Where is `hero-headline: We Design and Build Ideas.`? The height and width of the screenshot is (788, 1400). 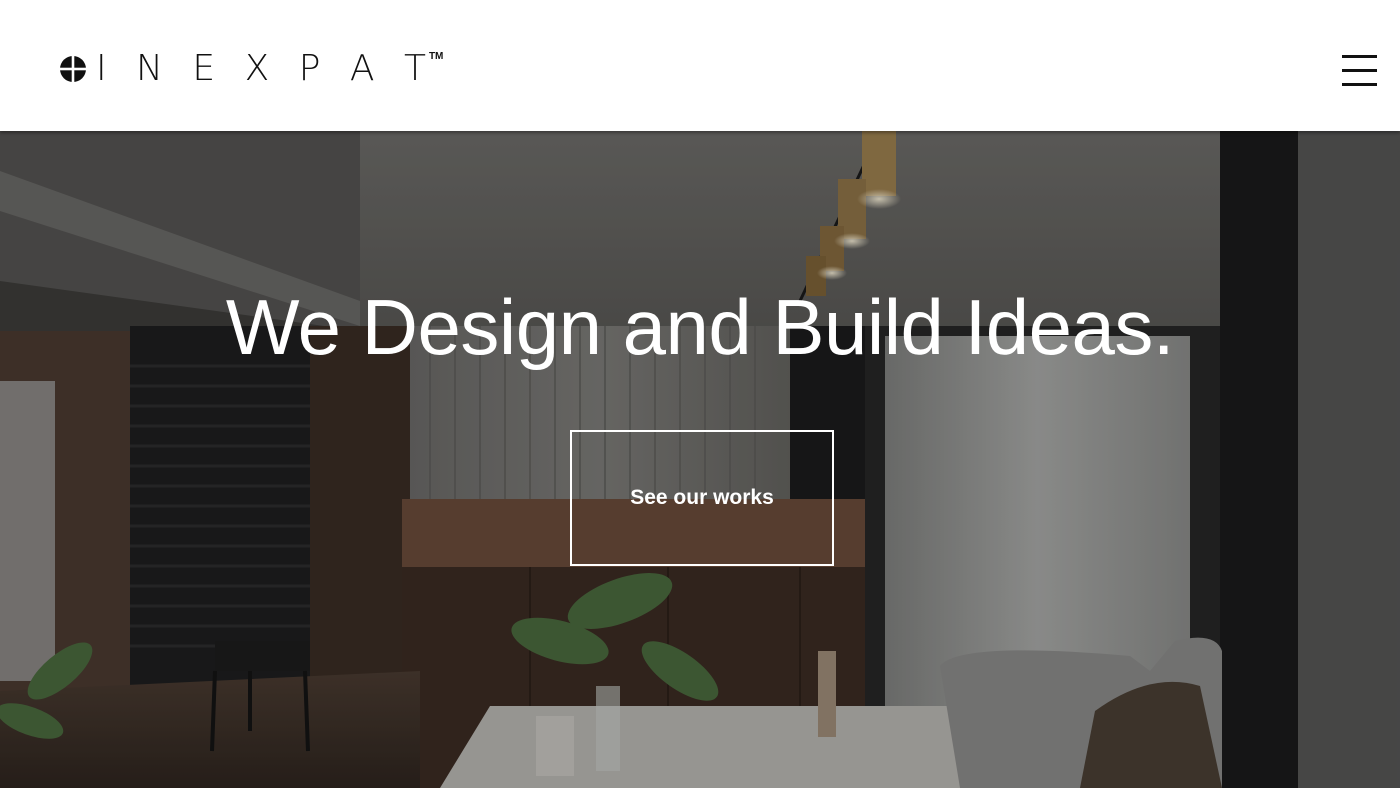
hero-headline: We Design and Build Ideas. is located at coordinates (700, 327).